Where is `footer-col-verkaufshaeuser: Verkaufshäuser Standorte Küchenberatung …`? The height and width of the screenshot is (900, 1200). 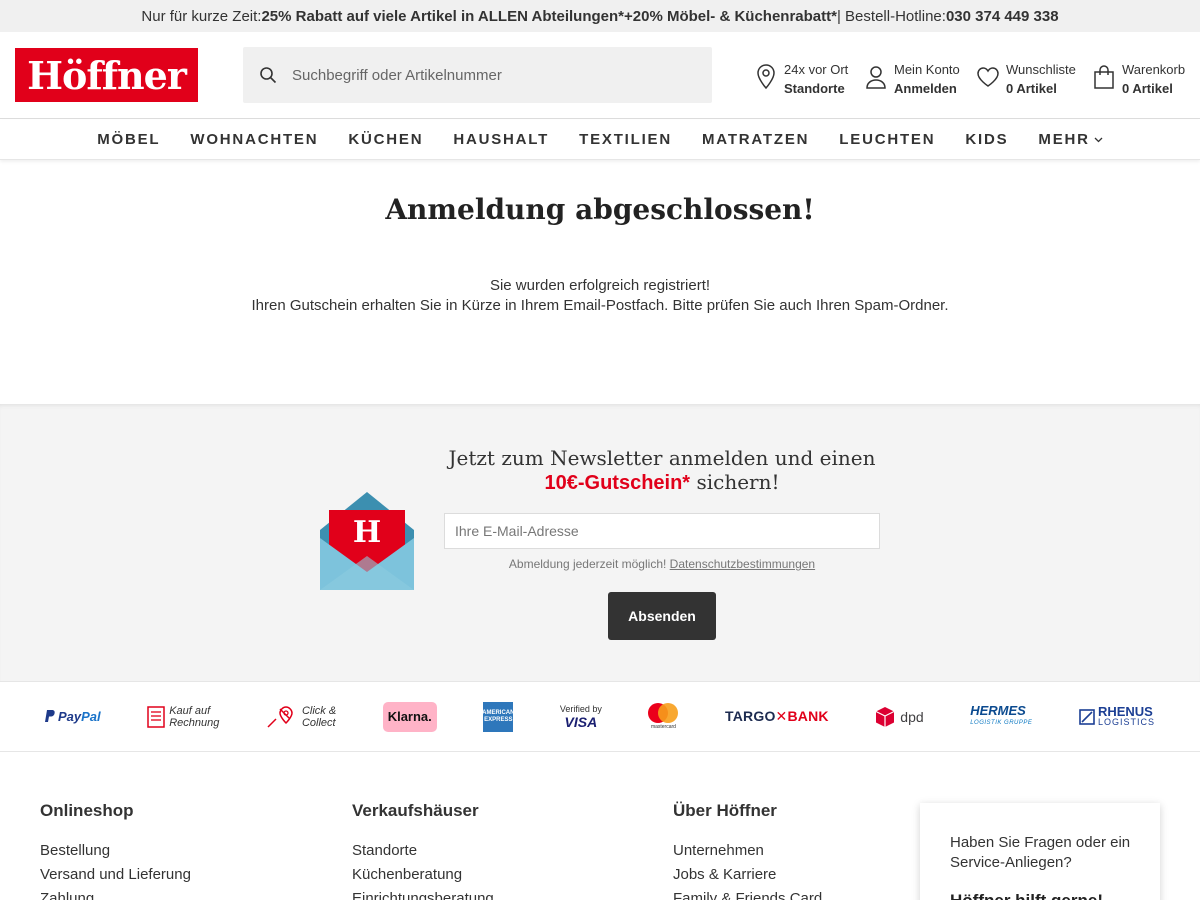
footer-col-verkaufshaeuser: Verkaufshäuser Standorte Küchenberatung … is located at coordinates (423, 850).